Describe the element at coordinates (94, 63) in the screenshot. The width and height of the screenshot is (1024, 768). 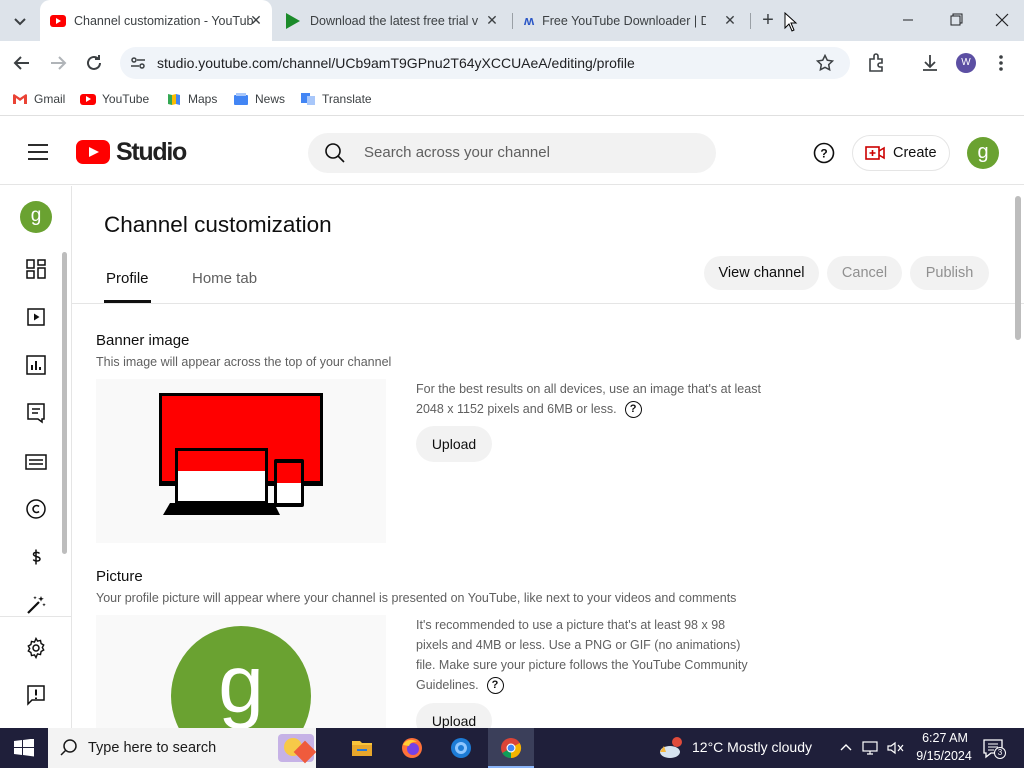
I see `reload-button` at that location.